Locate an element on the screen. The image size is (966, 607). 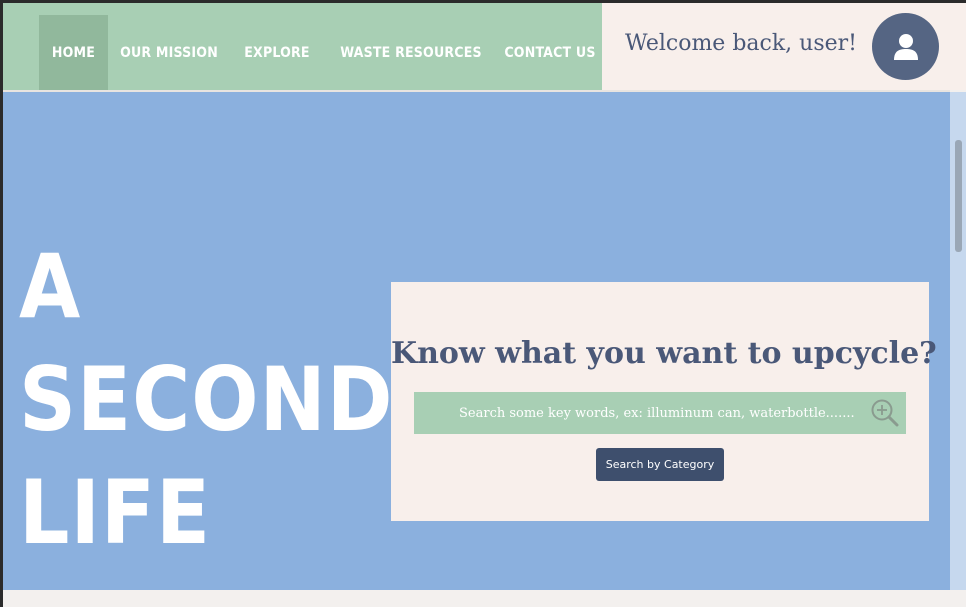
page-scrollbar is located at coordinates (958, 341).